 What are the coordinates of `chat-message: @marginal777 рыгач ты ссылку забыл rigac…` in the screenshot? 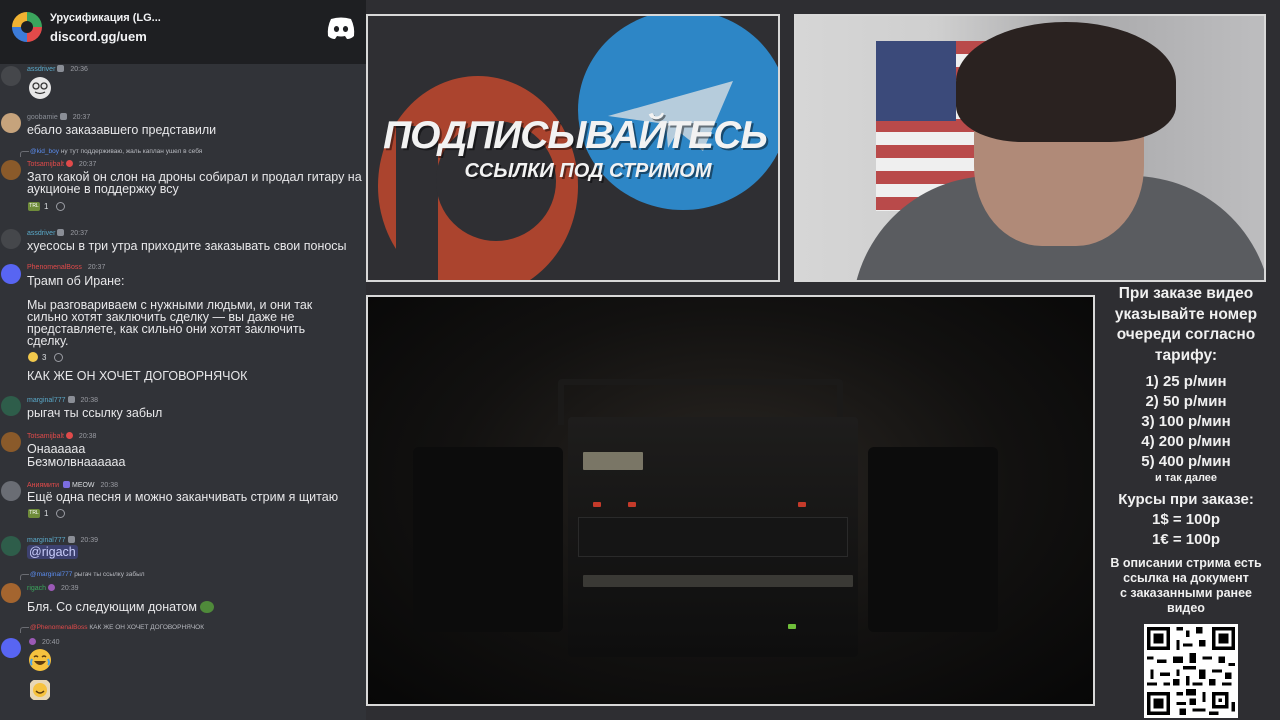 It's located at (183, 593).